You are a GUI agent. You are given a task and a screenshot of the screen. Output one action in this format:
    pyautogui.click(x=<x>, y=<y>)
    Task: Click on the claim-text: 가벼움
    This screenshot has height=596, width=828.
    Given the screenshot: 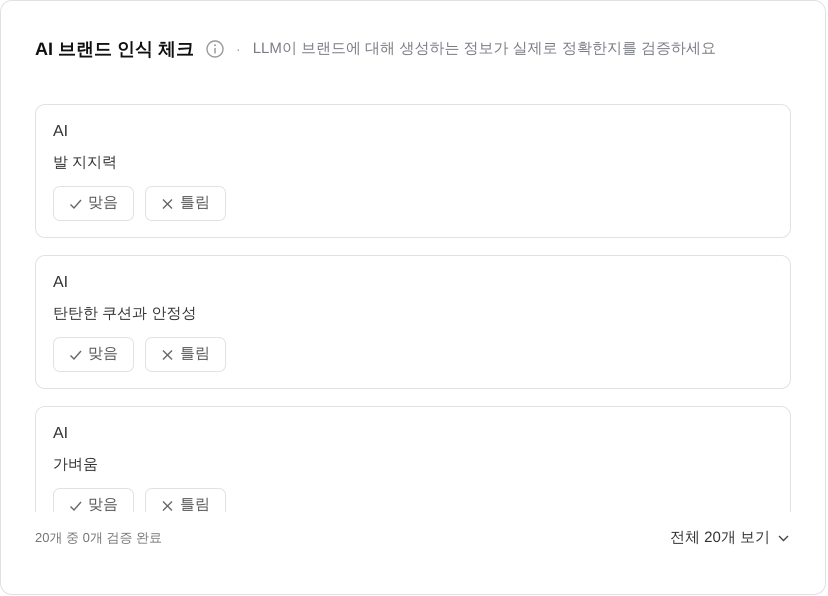 What is the action you would take?
    pyautogui.click(x=76, y=465)
    